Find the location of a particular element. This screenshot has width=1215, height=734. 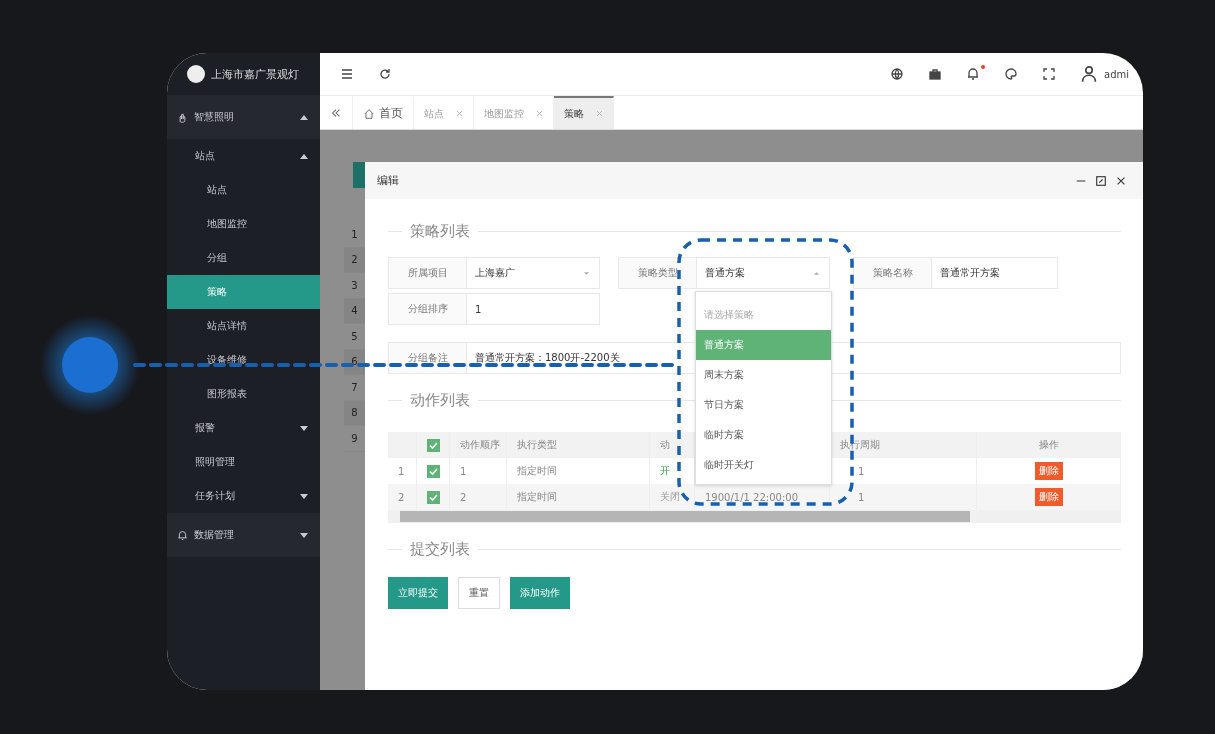

row-number: 8 is located at coordinates (354, 413).